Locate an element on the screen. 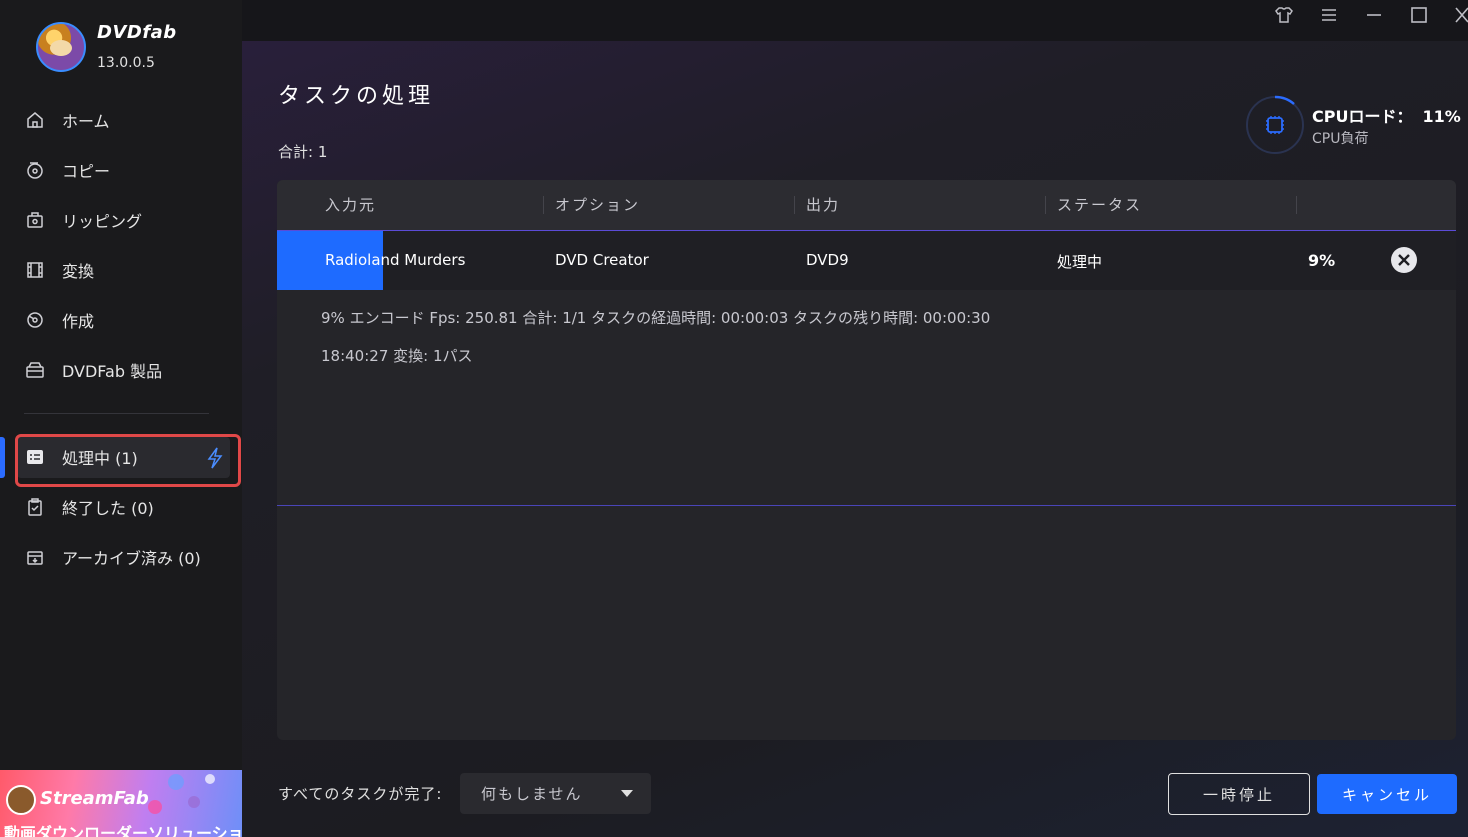  sidebar-item-label: 処理中 (1) is located at coordinates (100, 458).